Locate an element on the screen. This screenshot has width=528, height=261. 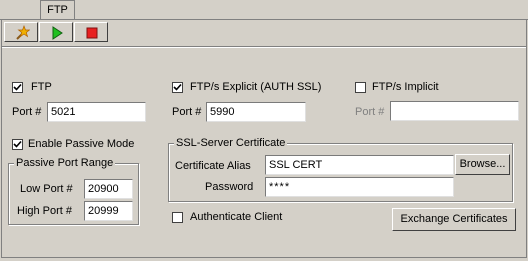
ftps-implicit-port-input is located at coordinates (454, 111).